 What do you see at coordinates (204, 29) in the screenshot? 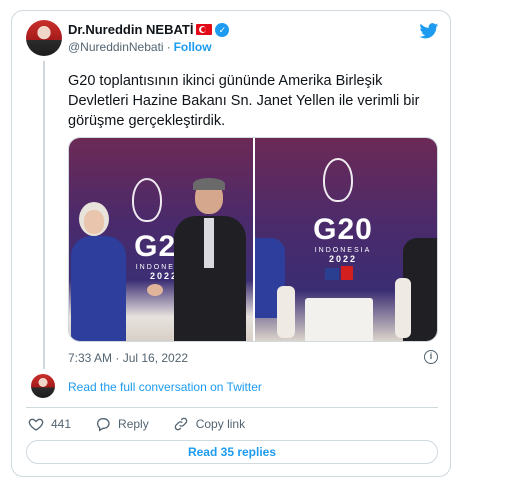
I see `turkey-flag-icon` at bounding box center [204, 29].